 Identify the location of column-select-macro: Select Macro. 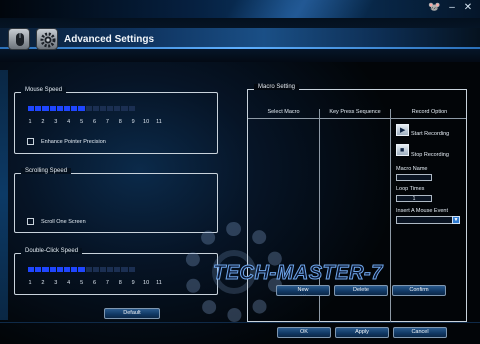
(283, 112).